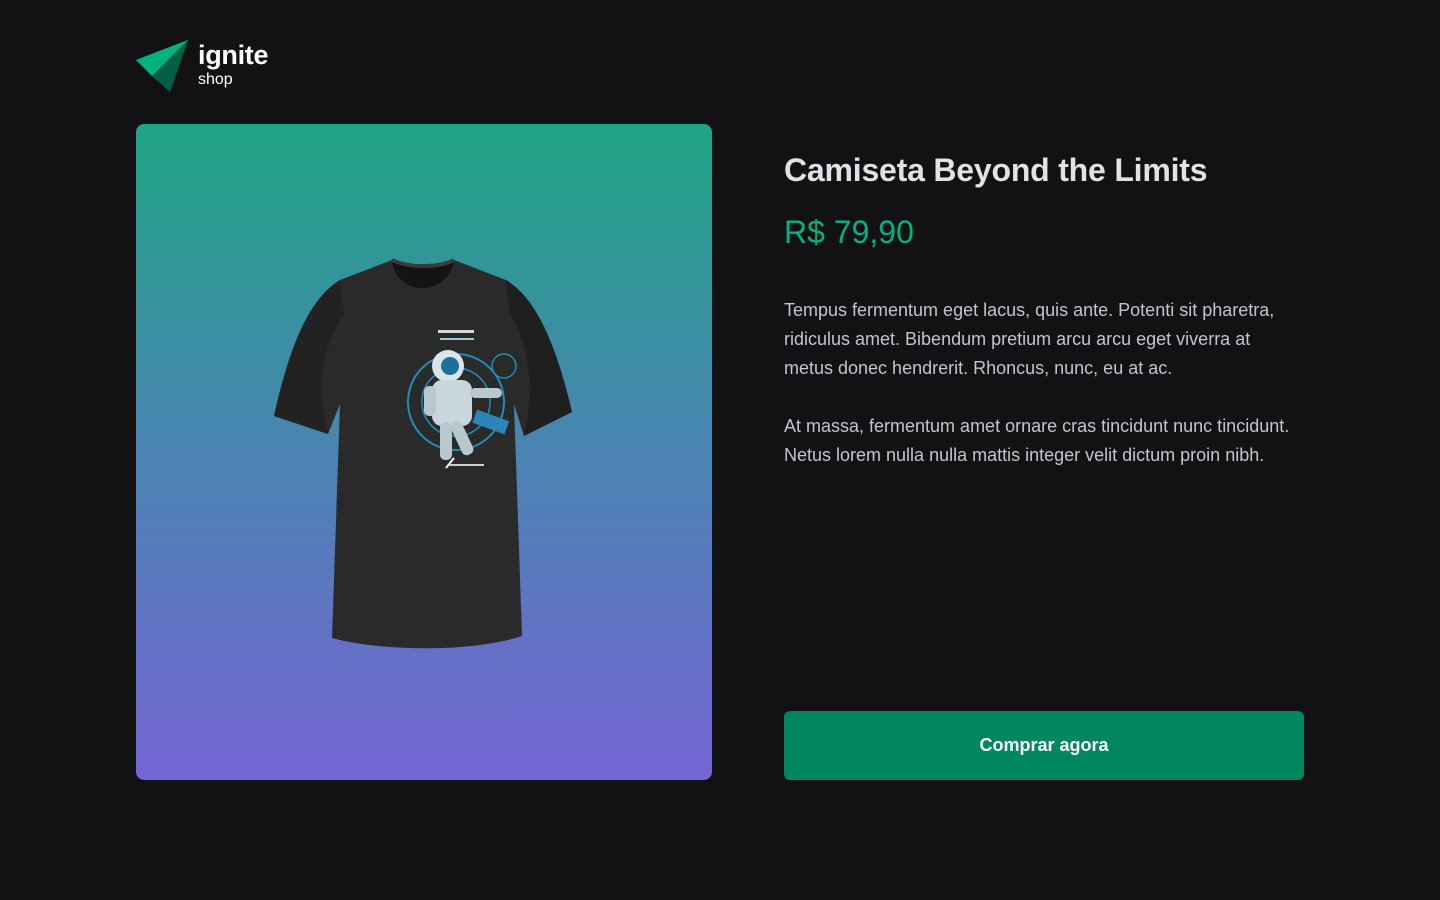 This screenshot has width=1440, height=900. I want to click on logo: ignite shop, so click(233, 64).